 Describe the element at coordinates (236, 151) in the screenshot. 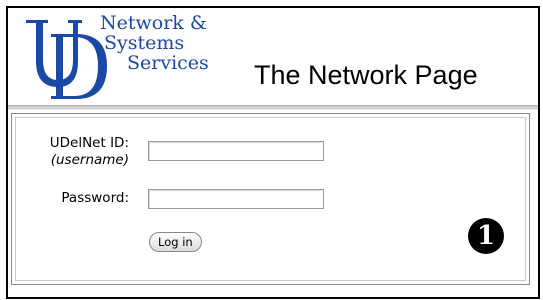

I see `udelnet-id-input` at that location.